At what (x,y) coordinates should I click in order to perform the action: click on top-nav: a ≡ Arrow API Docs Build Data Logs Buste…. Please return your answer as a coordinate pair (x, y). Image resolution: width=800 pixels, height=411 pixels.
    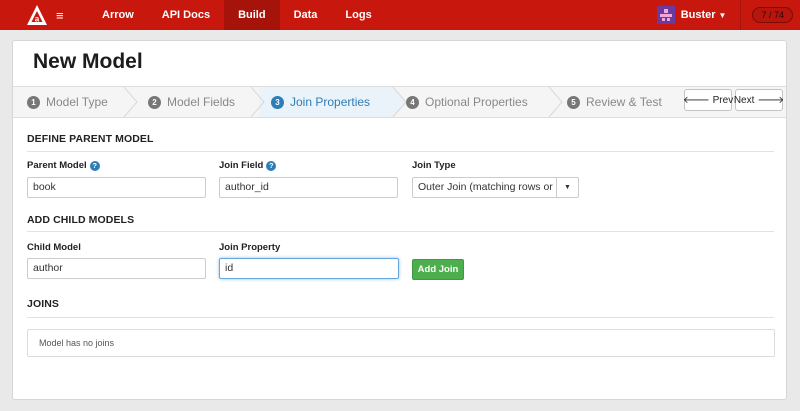
    Looking at the image, I should click on (400, 15).